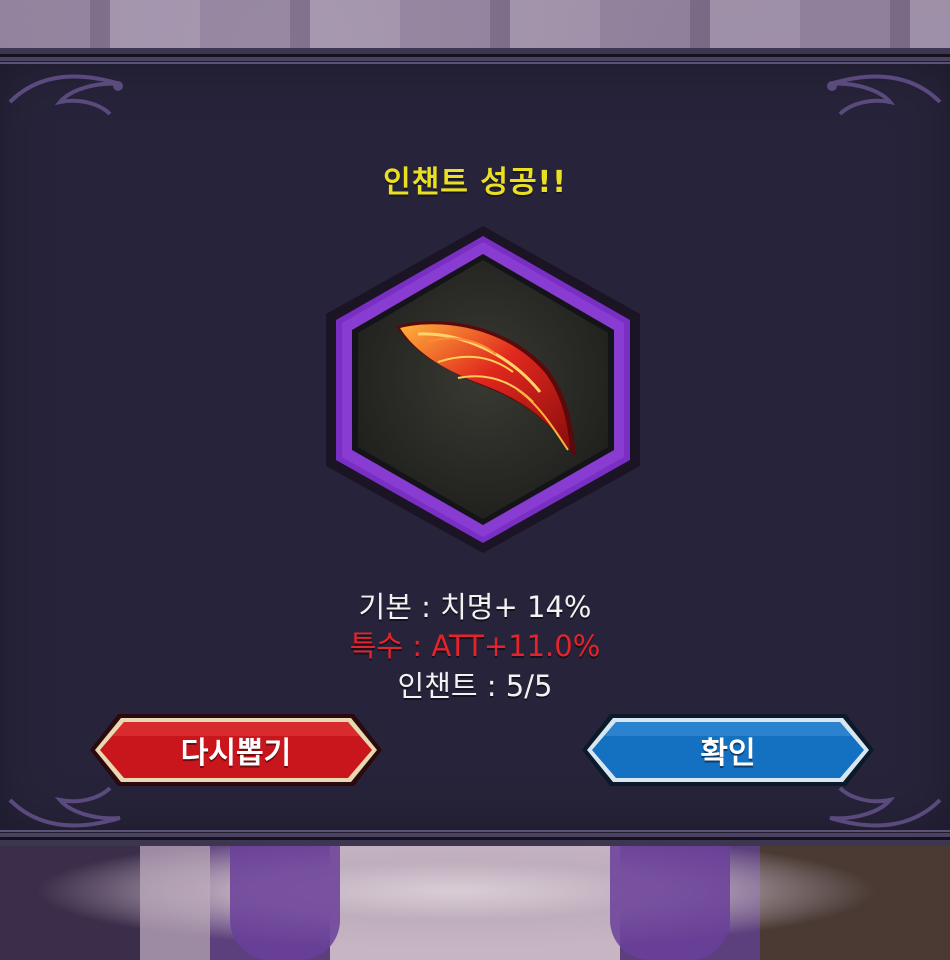  What do you see at coordinates (884, 95) in the screenshot?
I see `ornament-top-right-icon` at bounding box center [884, 95].